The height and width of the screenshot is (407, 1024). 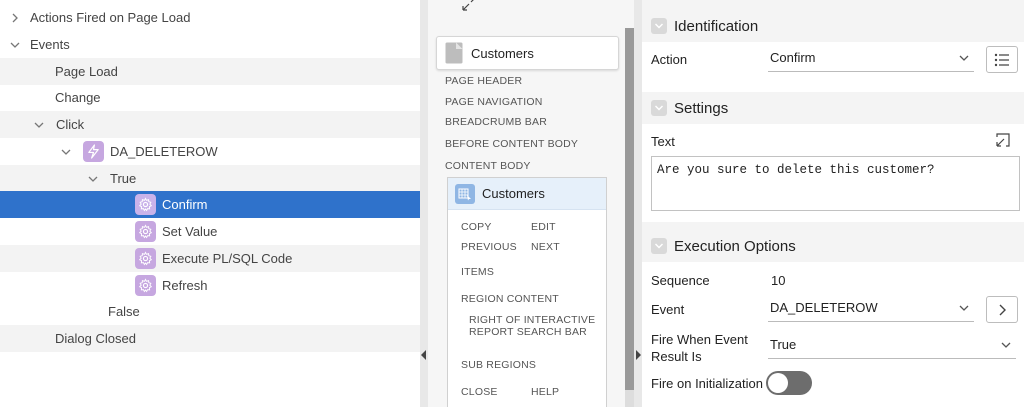 I want to click on tree-node-events: Events, so click(x=210, y=44).